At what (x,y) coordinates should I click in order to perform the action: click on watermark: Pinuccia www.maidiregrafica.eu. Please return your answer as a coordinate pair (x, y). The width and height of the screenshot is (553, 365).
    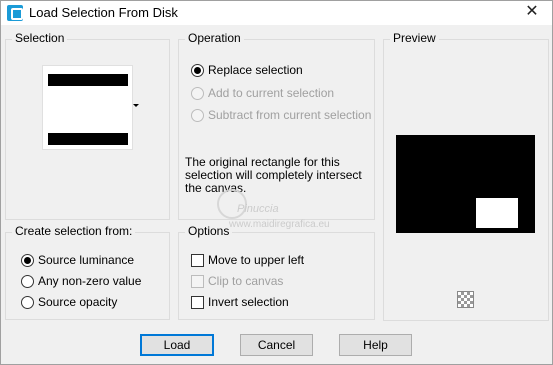
    Looking at the image, I should click on (296, 212).